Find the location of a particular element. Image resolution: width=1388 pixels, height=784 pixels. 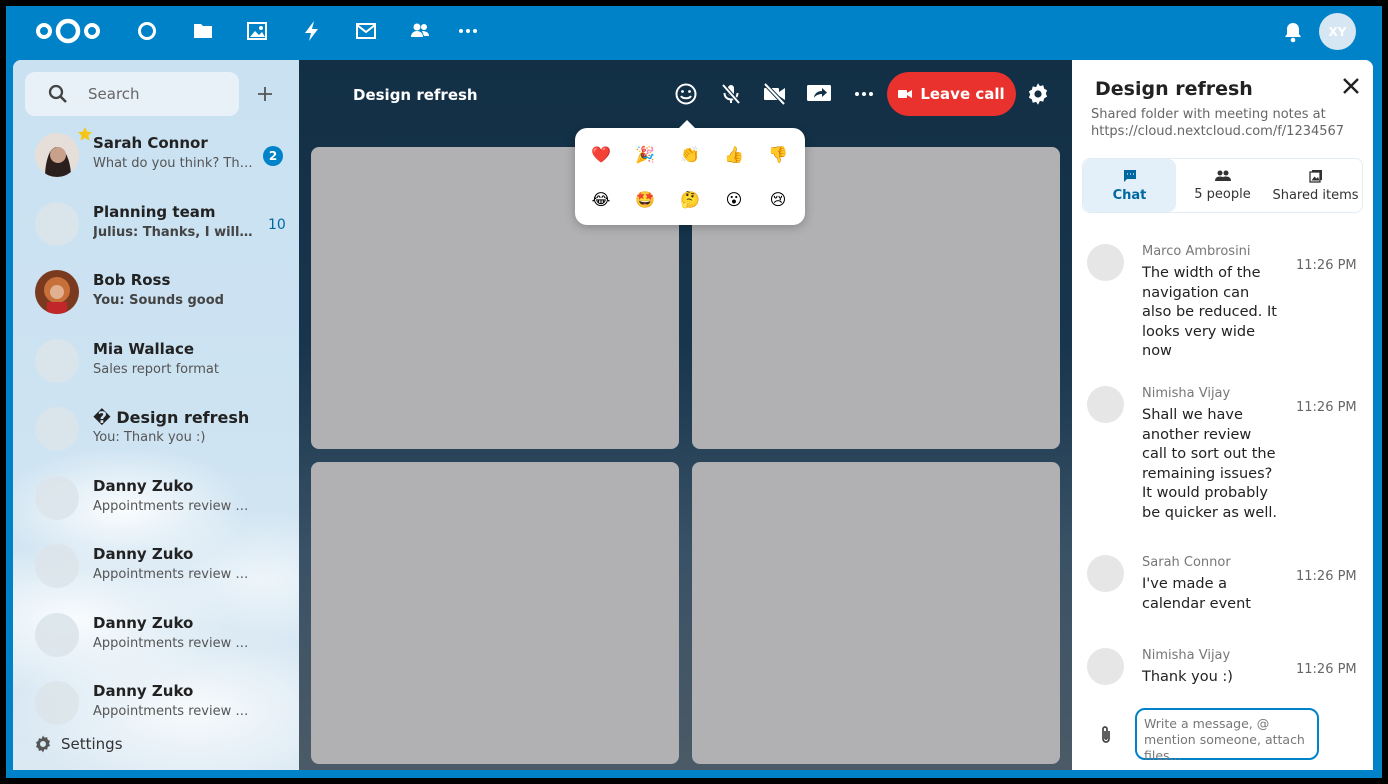

notifications-bell-icon is located at coordinates (1293, 32).